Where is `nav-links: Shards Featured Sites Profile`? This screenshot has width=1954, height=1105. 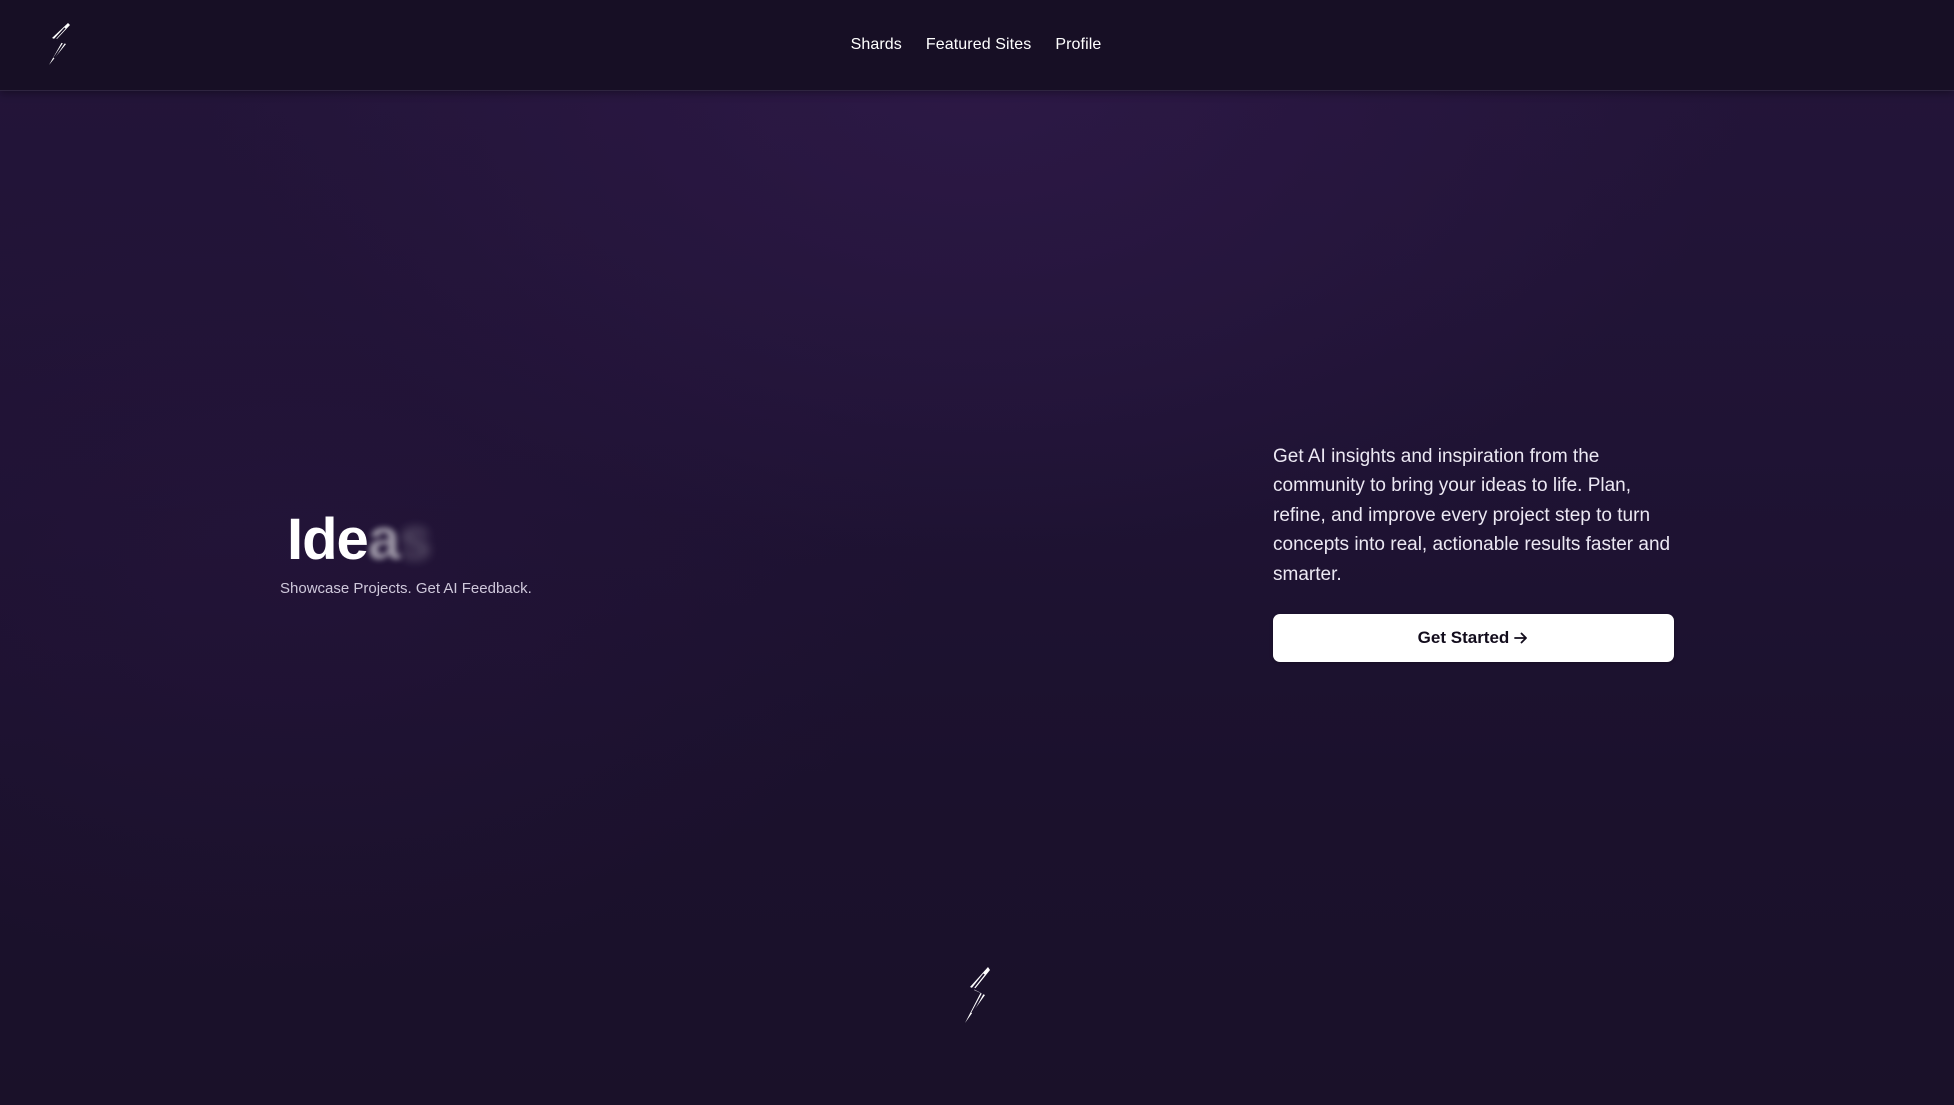 nav-links: Shards Featured Sites Profile is located at coordinates (976, 45).